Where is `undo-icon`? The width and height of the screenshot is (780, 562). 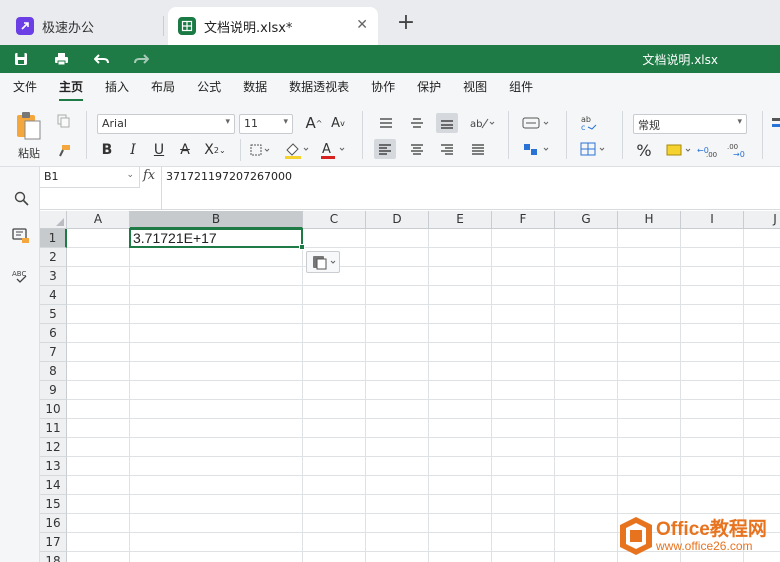 undo-icon is located at coordinates (101, 59).